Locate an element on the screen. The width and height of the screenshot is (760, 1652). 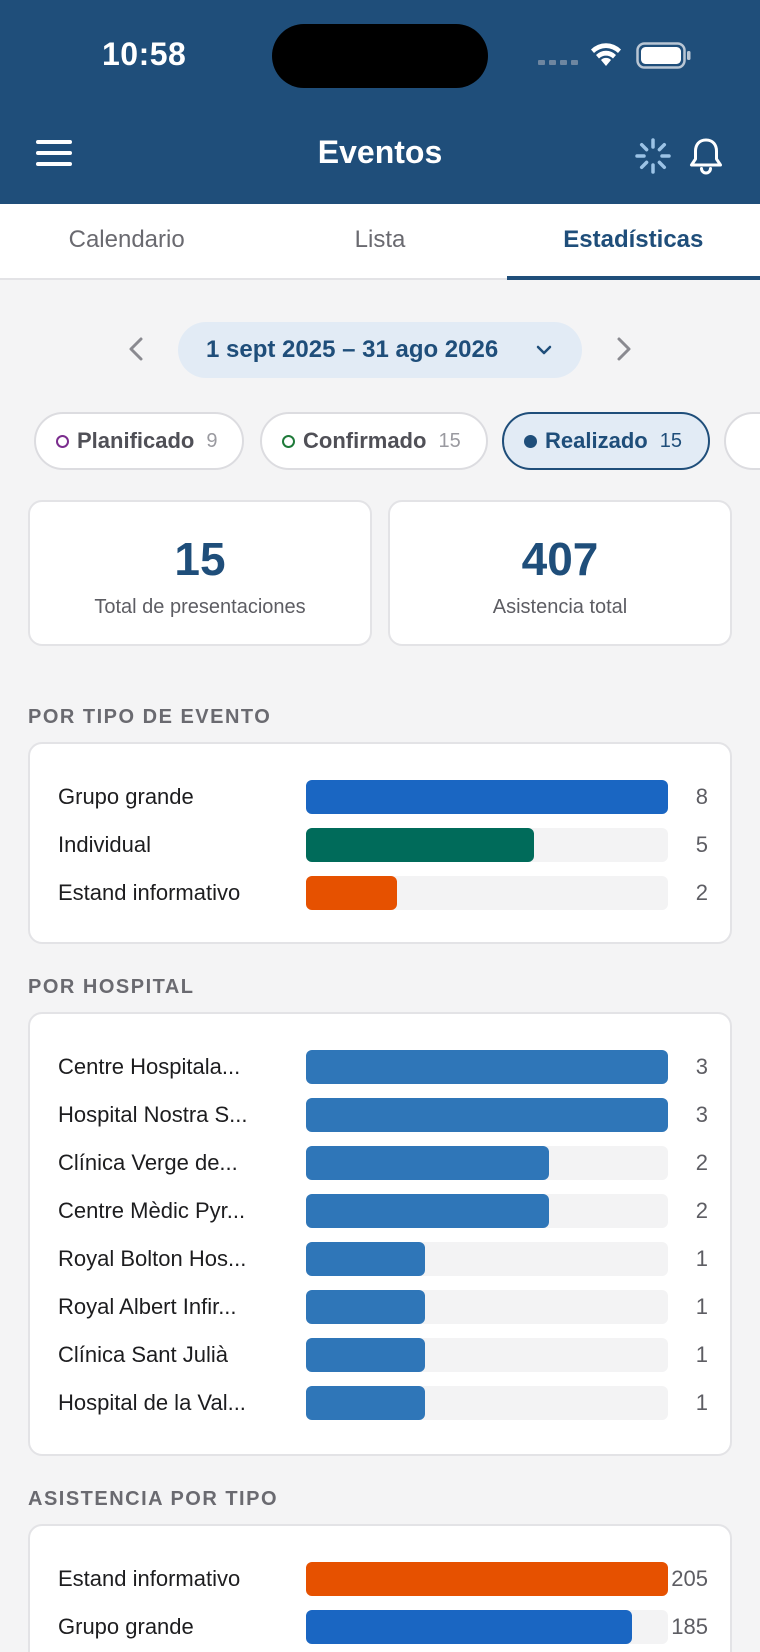
bar-row: Individual 5 is located at coordinates (383, 846).